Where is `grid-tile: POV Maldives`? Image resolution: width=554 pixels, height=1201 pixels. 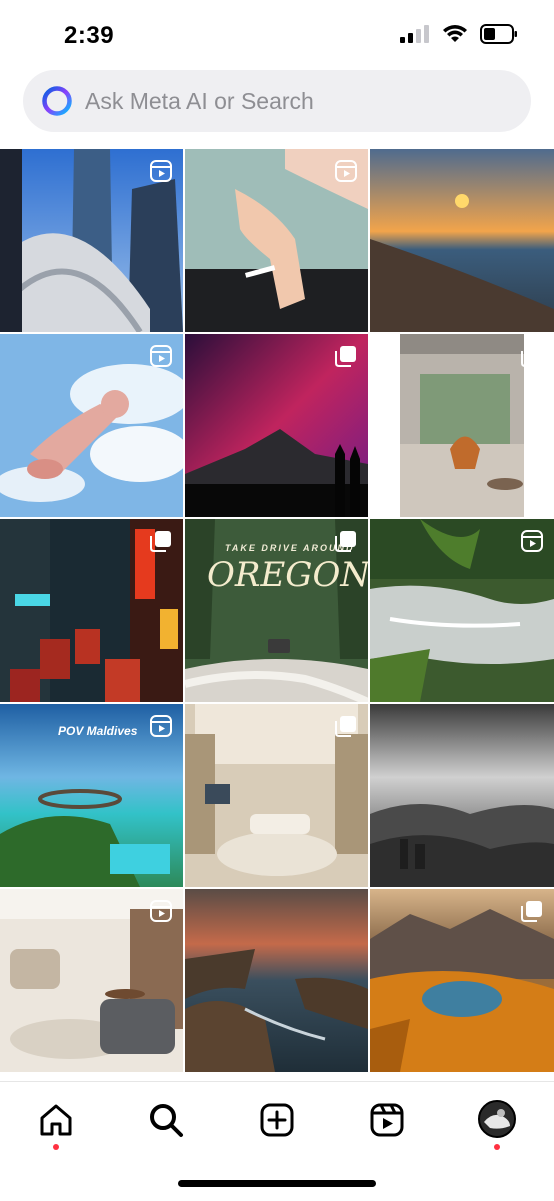 grid-tile: POV Maldives is located at coordinates (91, 795).